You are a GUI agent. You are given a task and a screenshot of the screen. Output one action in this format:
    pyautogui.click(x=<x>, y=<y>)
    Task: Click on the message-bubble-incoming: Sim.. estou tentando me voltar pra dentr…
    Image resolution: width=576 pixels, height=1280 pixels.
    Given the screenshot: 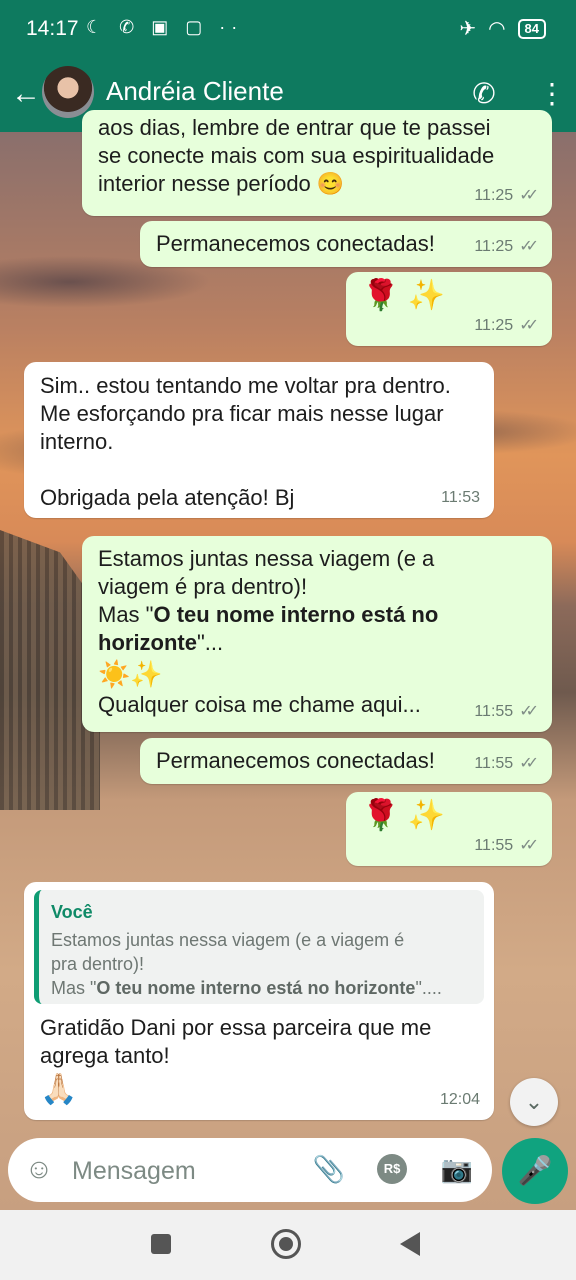 What is the action you would take?
    pyautogui.click(x=259, y=440)
    